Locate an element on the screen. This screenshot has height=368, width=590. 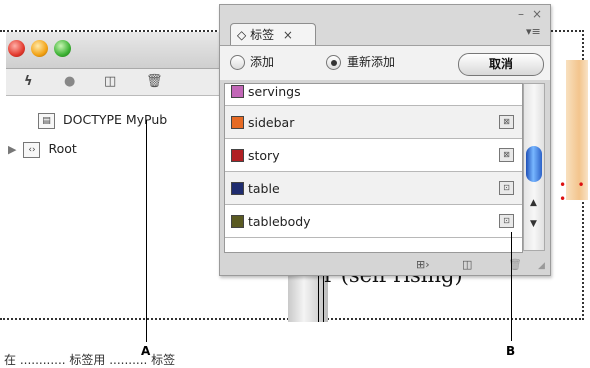
options-row: 添加 重新添加 取消 is located at coordinates (385, 62).